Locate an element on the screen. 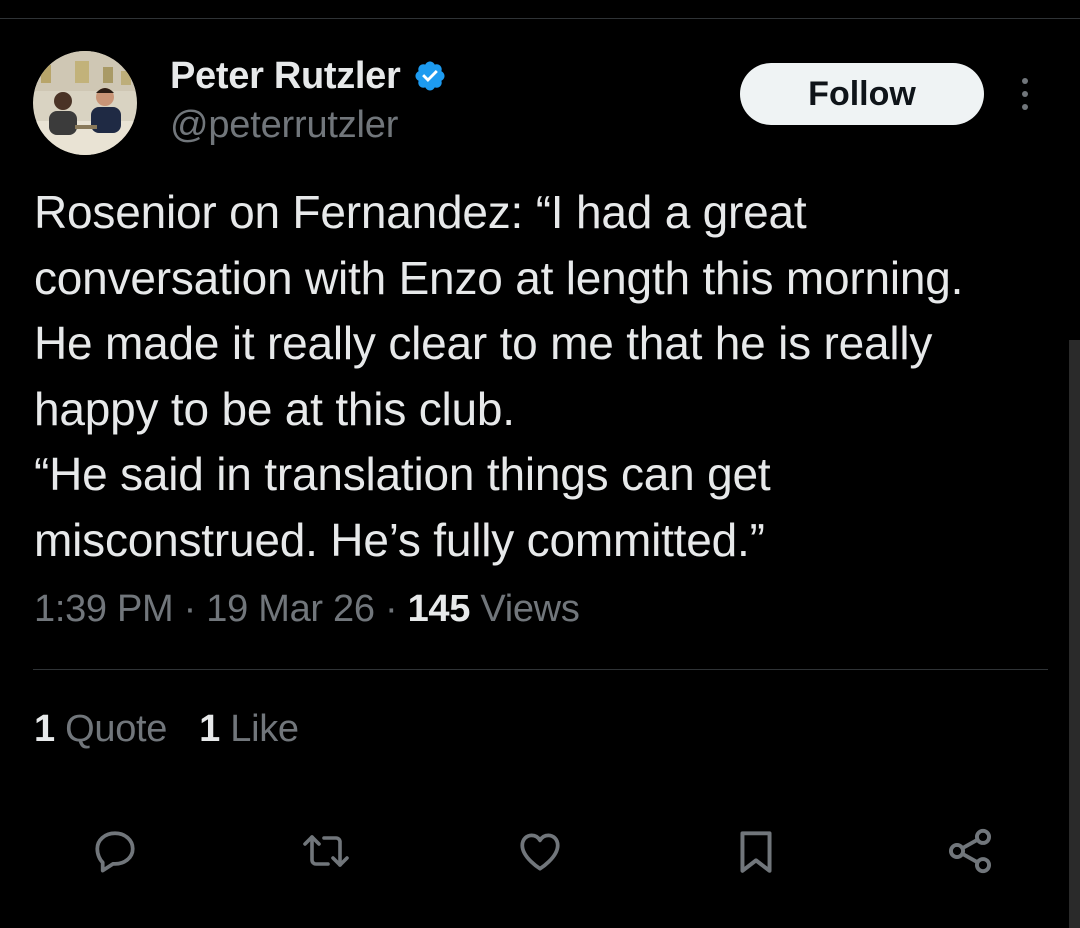  top-divider is located at coordinates (540, 18).